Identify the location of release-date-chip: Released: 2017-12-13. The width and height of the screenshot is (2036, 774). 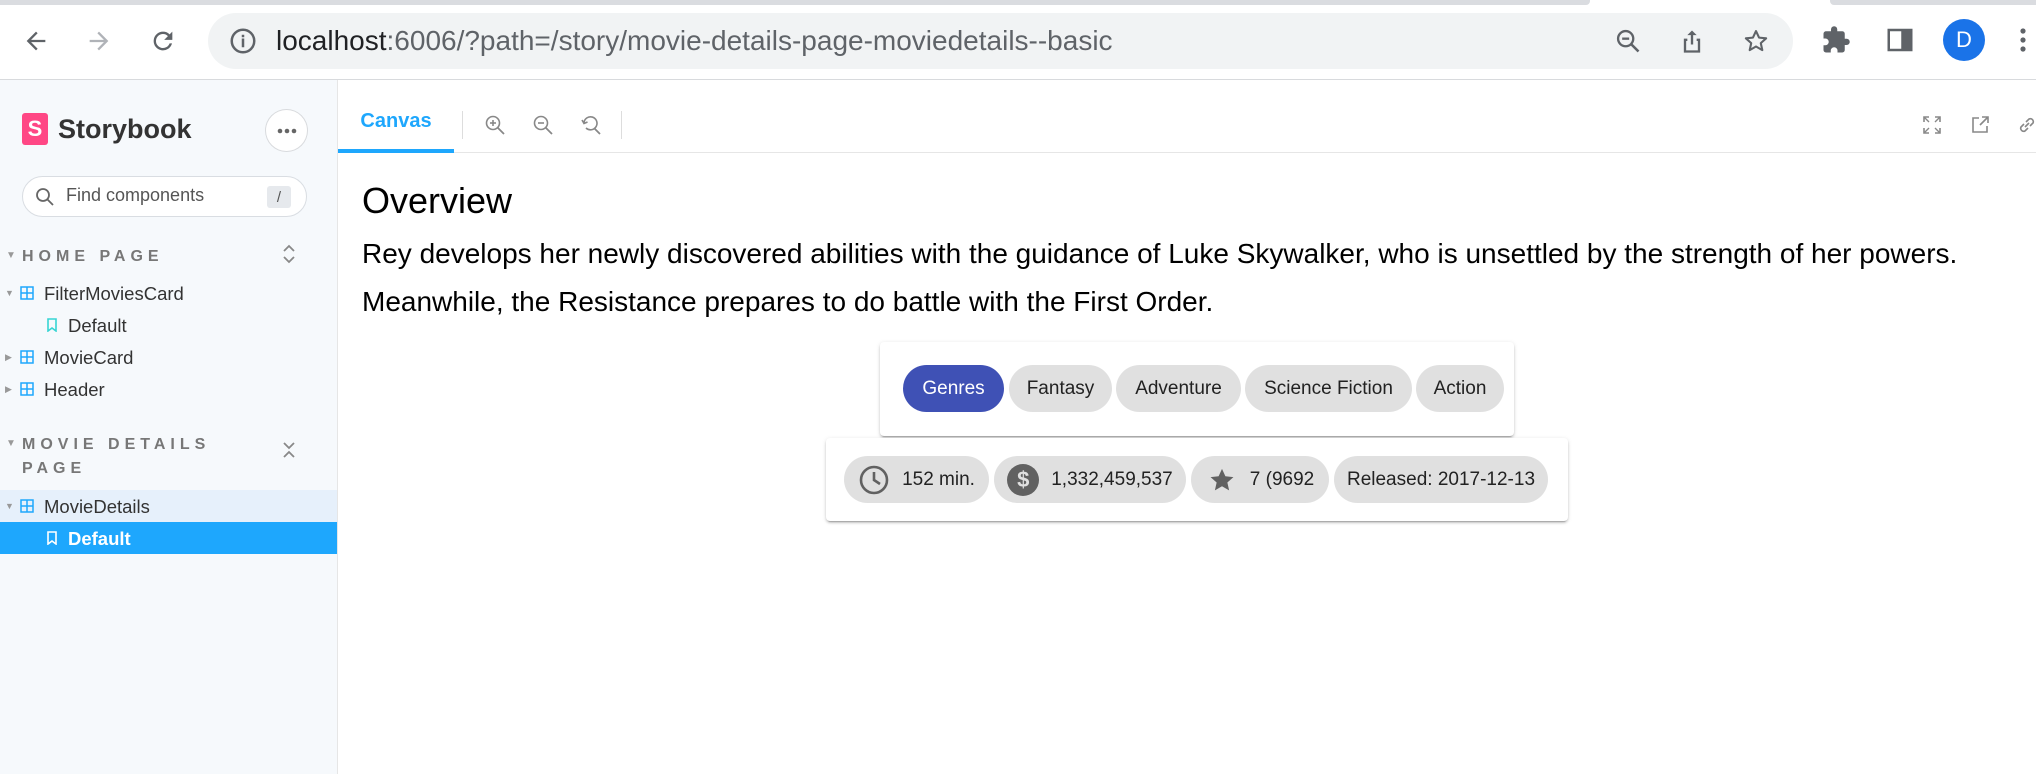
(1441, 479).